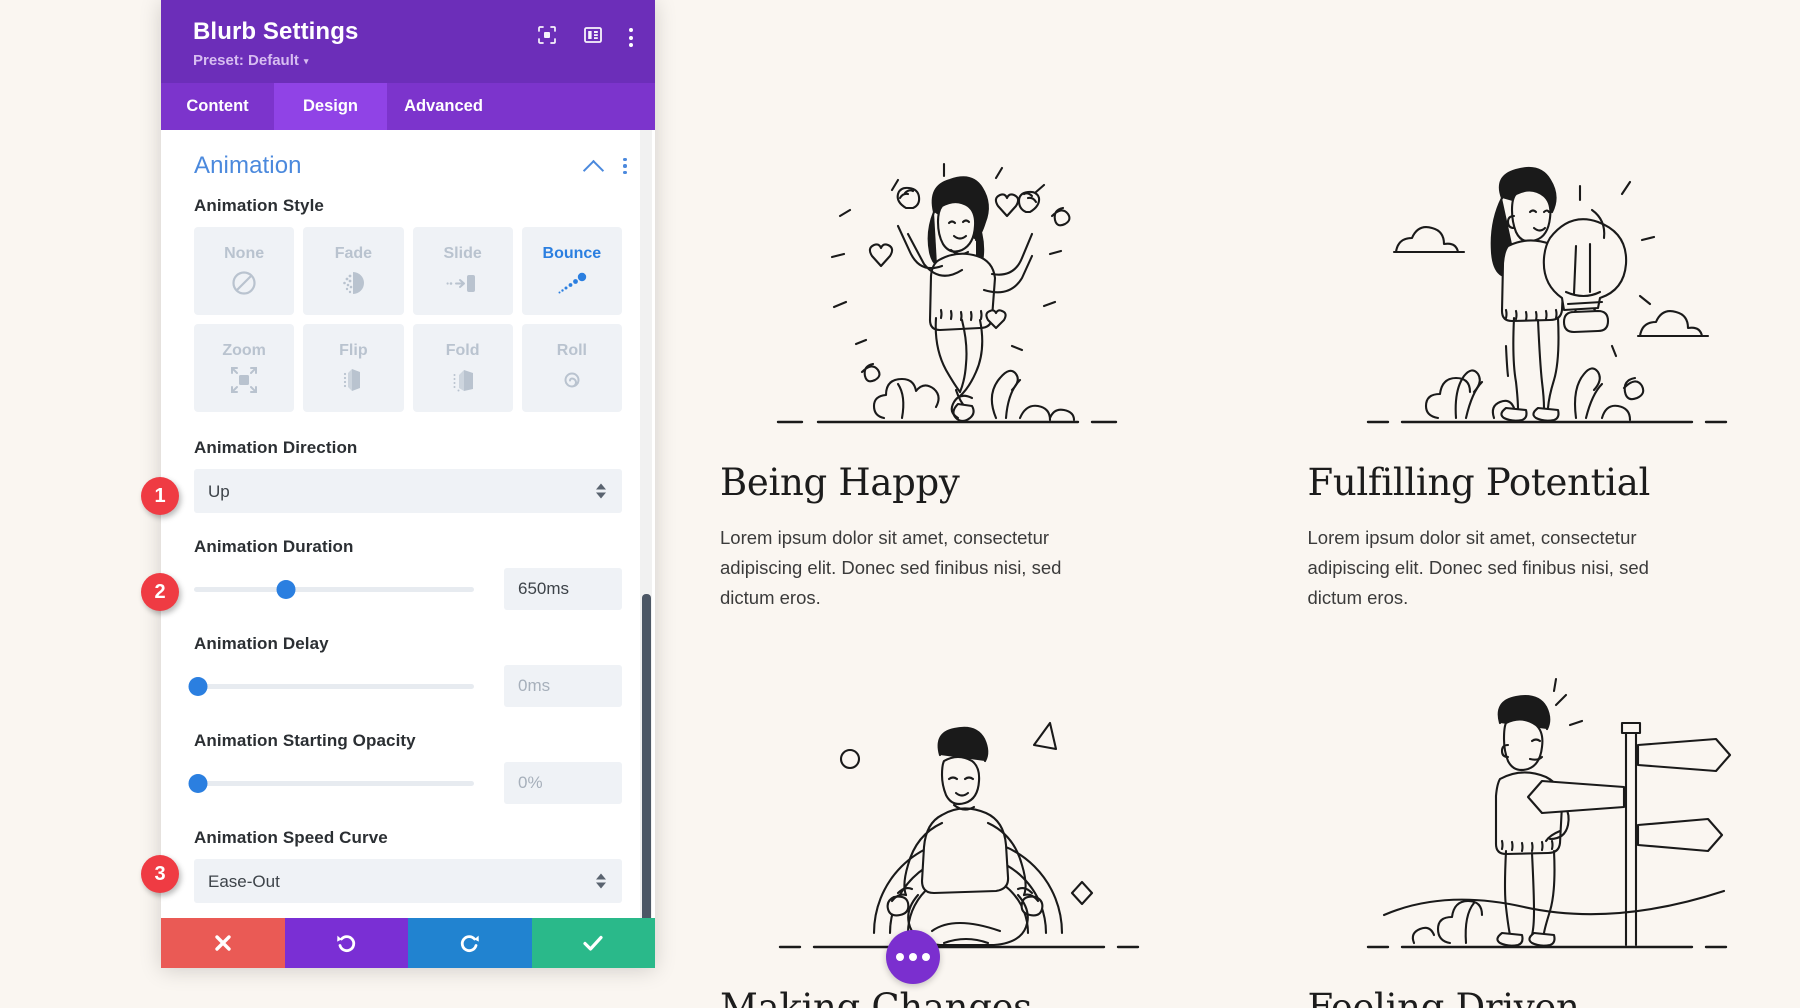 Image resolution: width=1800 pixels, height=1008 pixels. I want to click on more-options-fab, so click(913, 957).